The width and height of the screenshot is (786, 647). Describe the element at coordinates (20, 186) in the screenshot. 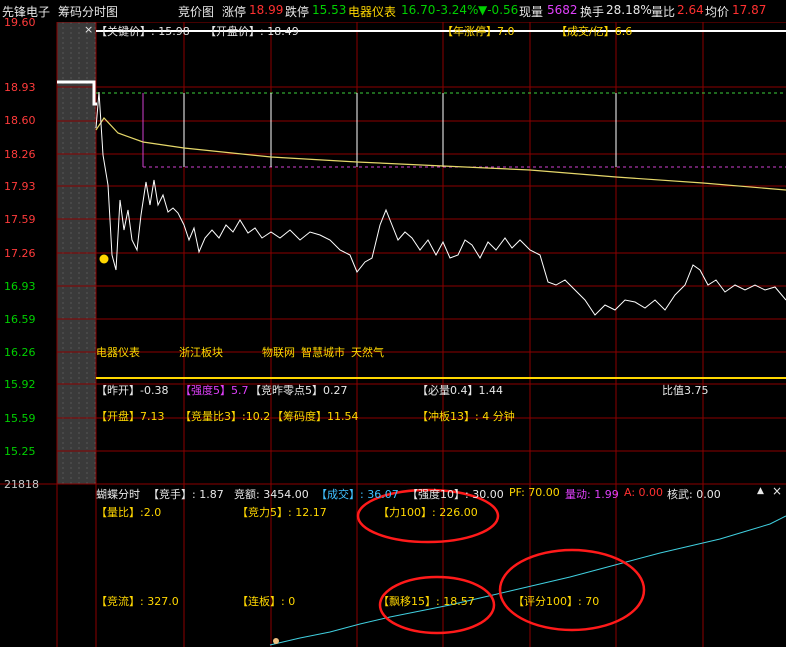

I see `y-tick: 17.93` at that location.